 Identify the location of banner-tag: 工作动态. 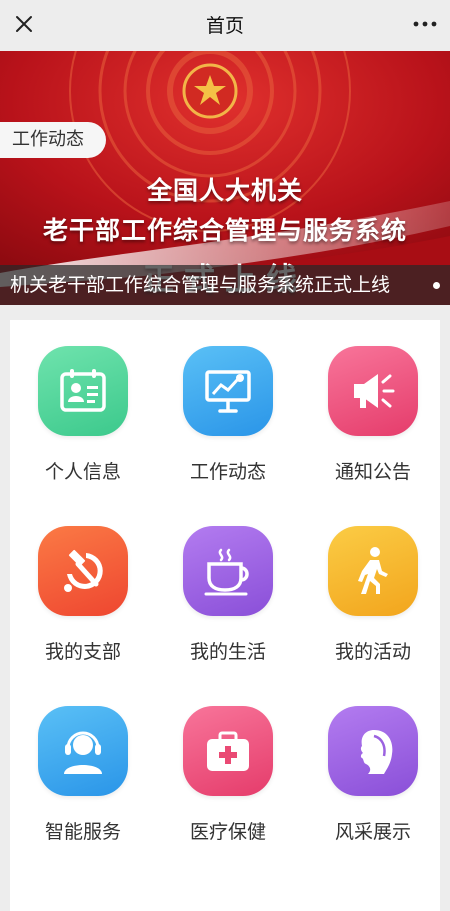
(53, 140).